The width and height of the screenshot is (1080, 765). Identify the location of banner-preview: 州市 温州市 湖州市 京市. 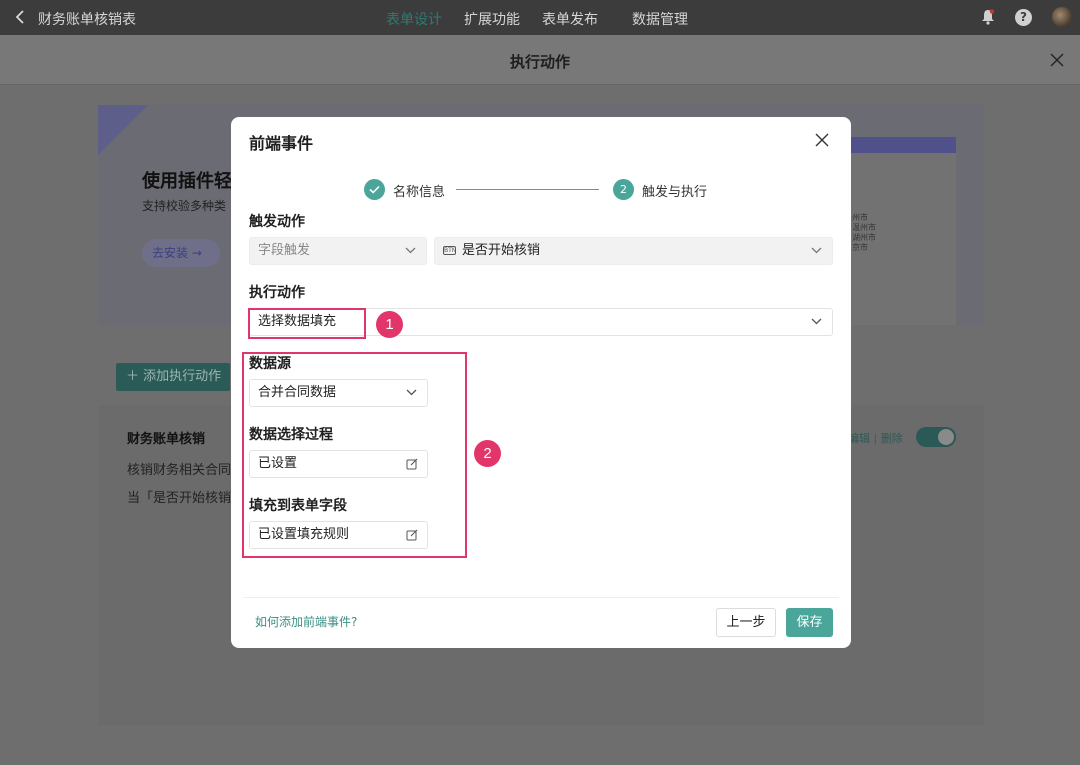
(903, 231).